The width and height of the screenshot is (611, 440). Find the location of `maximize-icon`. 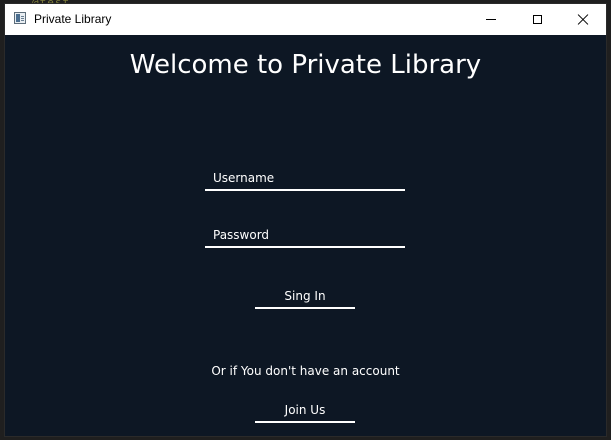

maximize-icon is located at coordinates (537, 19).